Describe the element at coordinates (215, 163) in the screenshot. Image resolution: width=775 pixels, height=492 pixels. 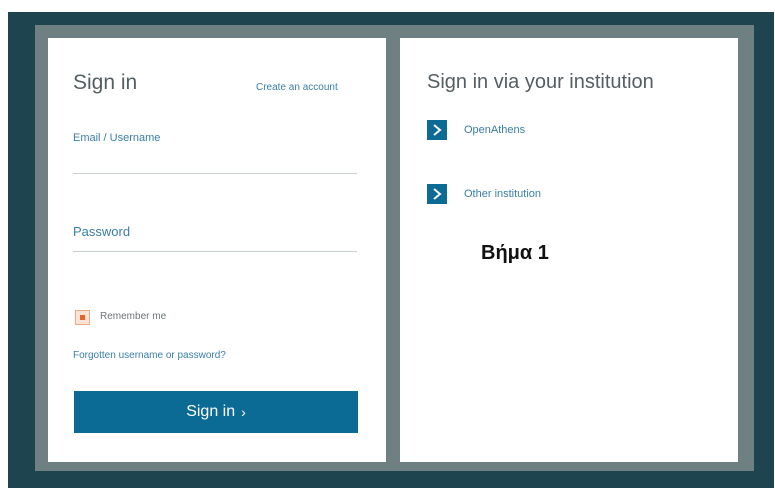
I see `email-input` at that location.